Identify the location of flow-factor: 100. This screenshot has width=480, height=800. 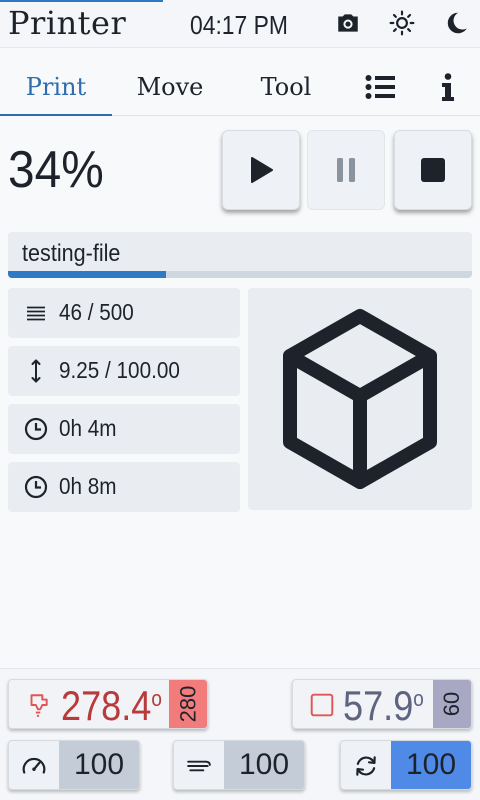
(239, 765).